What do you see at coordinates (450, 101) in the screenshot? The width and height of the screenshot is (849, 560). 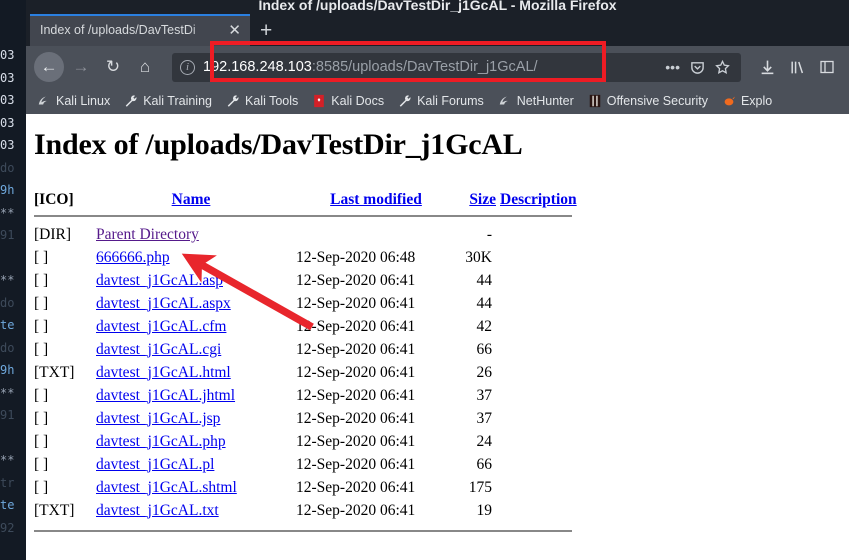 I see `bookmark-label: Kali Forums` at bounding box center [450, 101].